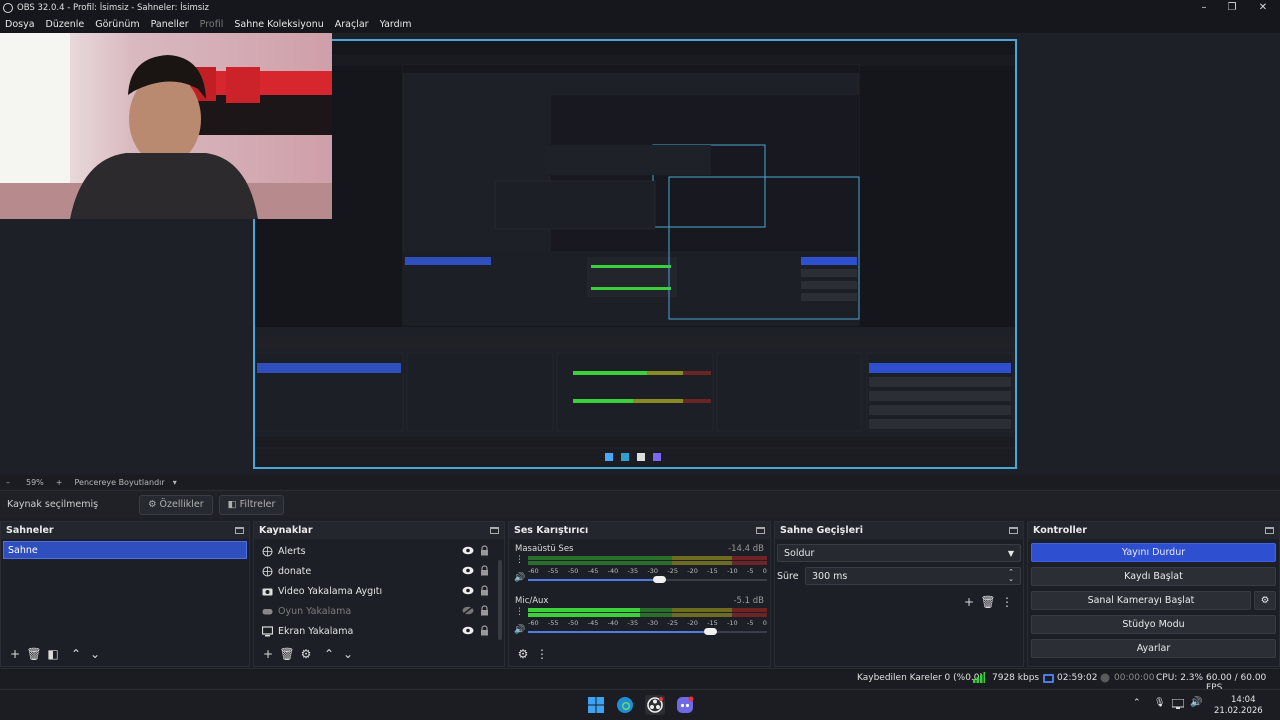 Image resolution: width=1280 pixels, height=720 pixels. Describe the element at coordinates (379, 591) in the screenshot. I see `source-item-video-capture: Video Yakalama Aygıtı` at that location.